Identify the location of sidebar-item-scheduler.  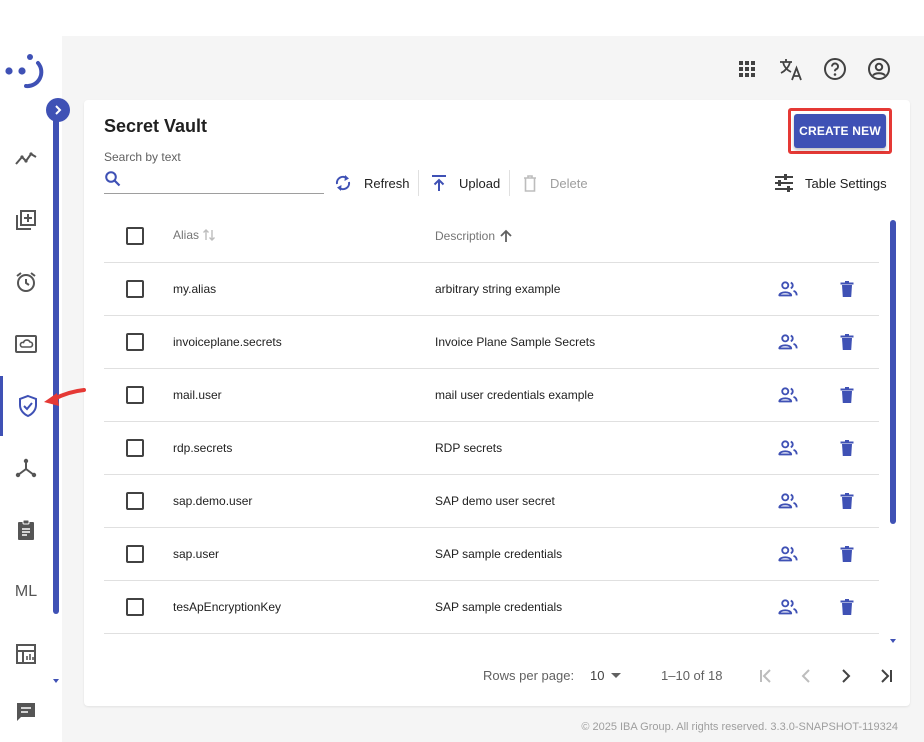
(26, 282).